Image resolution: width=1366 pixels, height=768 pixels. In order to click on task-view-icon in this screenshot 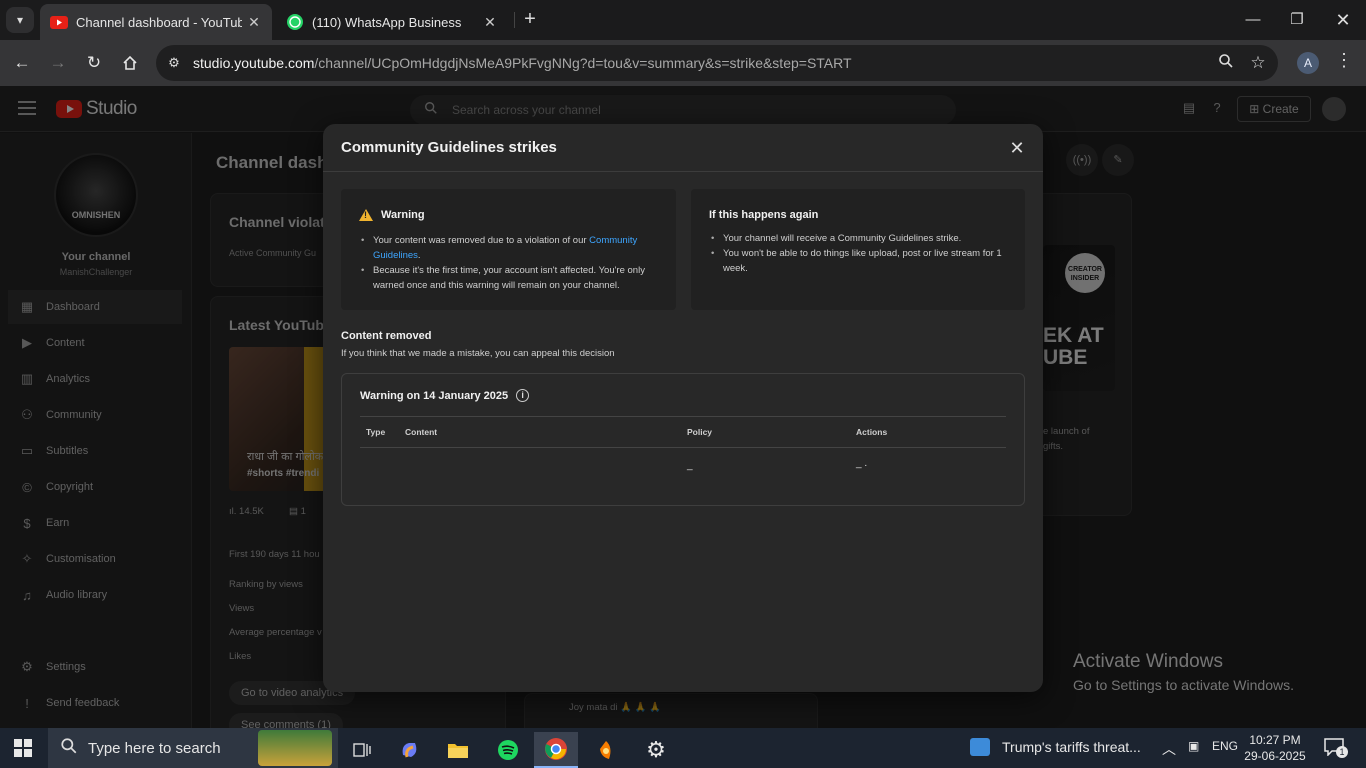, I will do `click(362, 750)`.